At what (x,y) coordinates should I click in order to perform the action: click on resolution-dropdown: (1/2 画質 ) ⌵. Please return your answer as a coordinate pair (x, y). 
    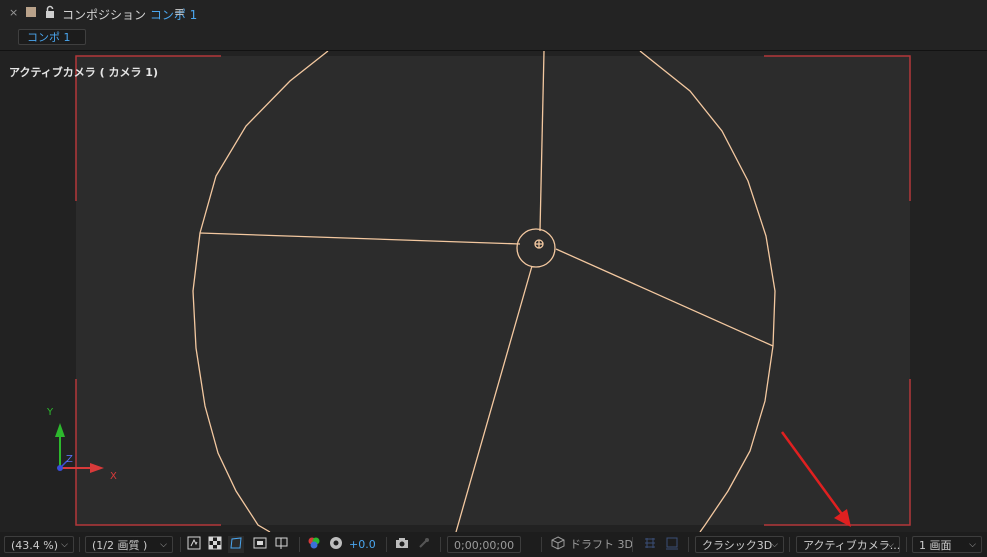
    Looking at the image, I should click on (129, 544).